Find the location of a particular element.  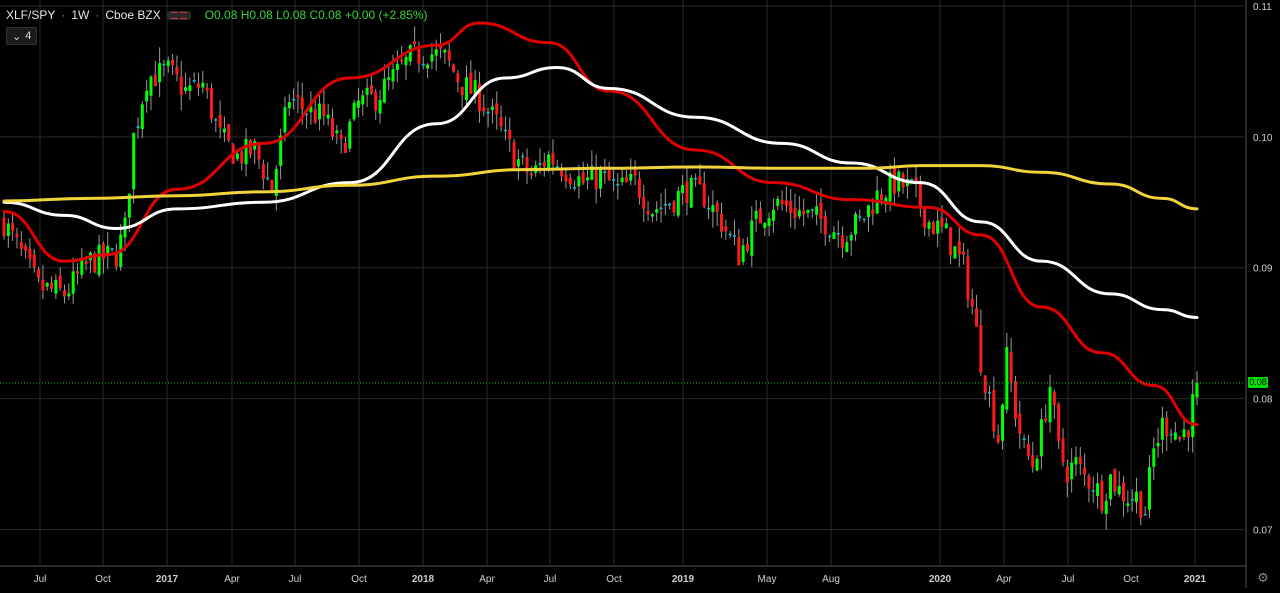

interval-label: 1W is located at coordinates (80, 15).